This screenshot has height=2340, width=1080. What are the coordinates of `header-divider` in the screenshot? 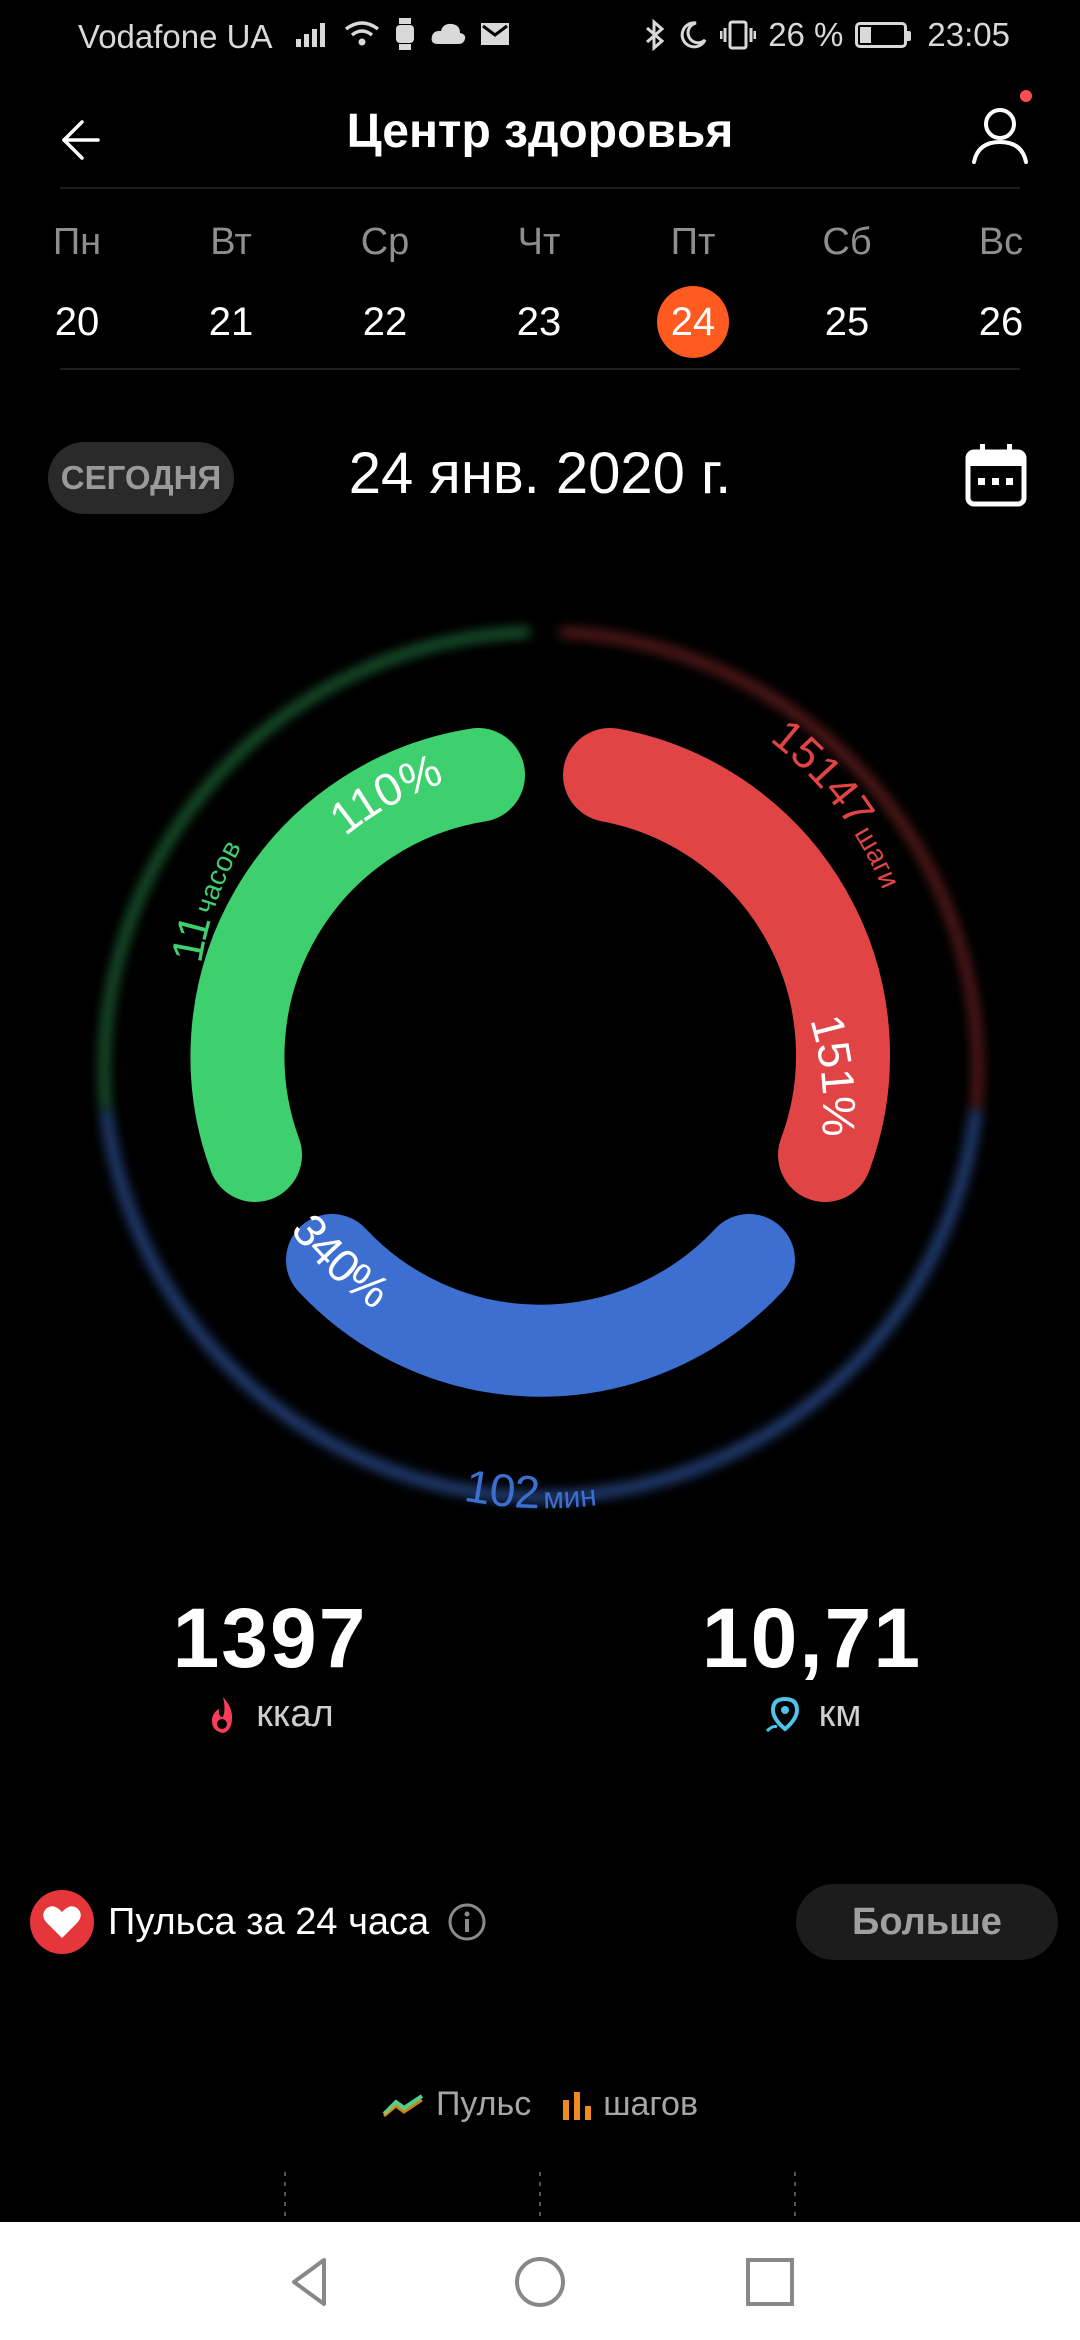 It's located at (540, 188).